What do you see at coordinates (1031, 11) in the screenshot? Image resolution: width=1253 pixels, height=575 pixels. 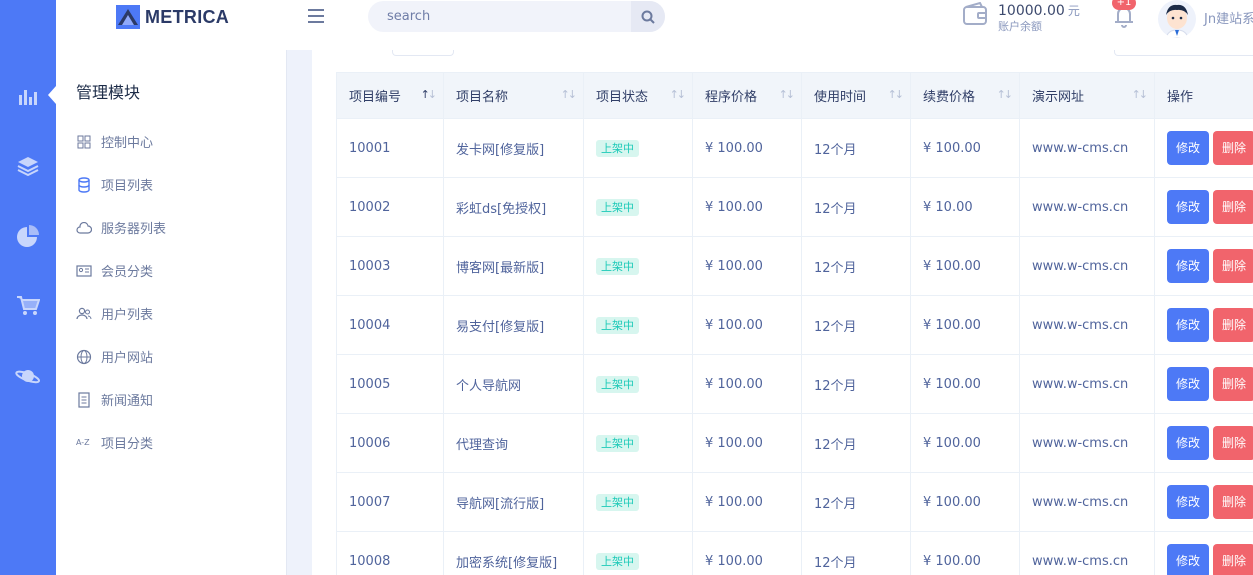 I see `balance-amount: 10000.00` at bounding box center [1031, 11].